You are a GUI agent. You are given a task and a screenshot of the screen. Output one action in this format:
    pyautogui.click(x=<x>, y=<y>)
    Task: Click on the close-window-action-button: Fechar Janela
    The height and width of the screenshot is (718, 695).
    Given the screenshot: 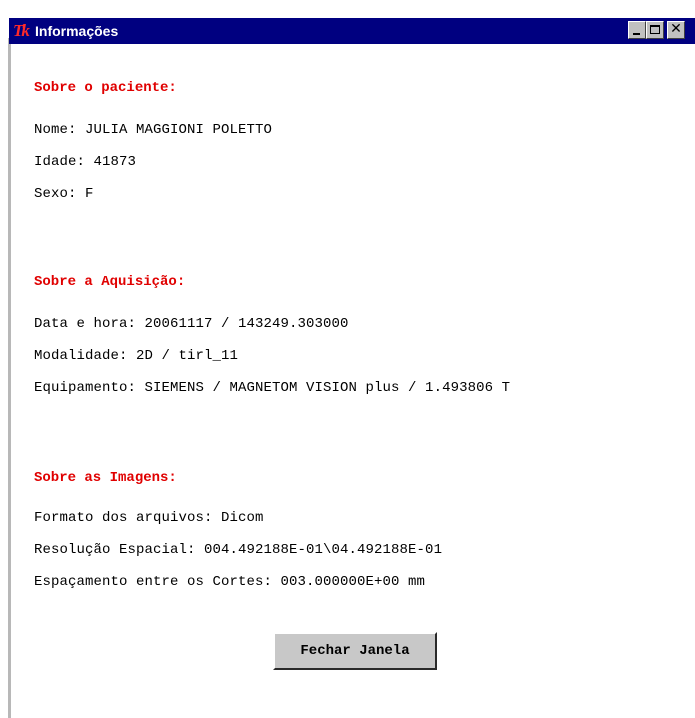 What is the action you would take?
    pyautogui.click(x=355, y=651)
    